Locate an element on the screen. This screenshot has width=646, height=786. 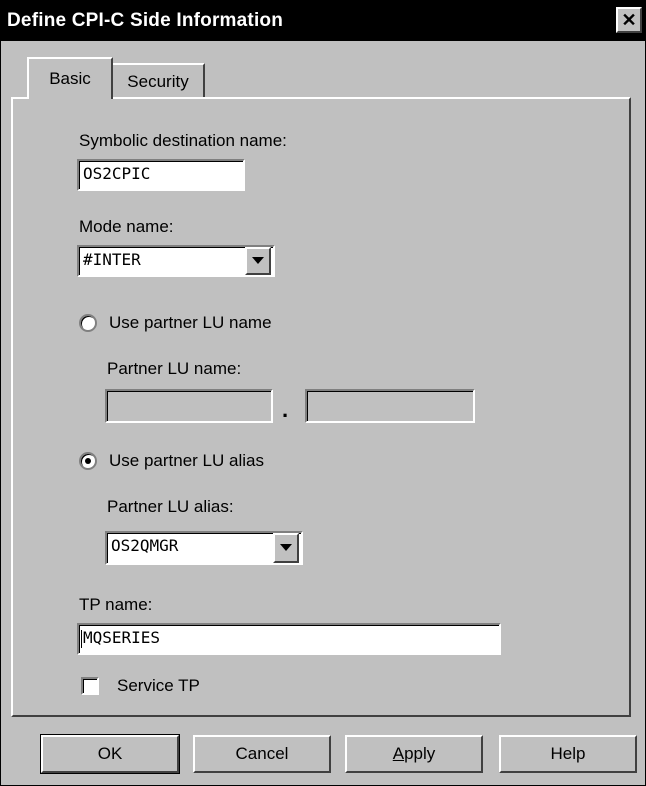
apply-button-label: Apply is located at coordinates (414, 753).